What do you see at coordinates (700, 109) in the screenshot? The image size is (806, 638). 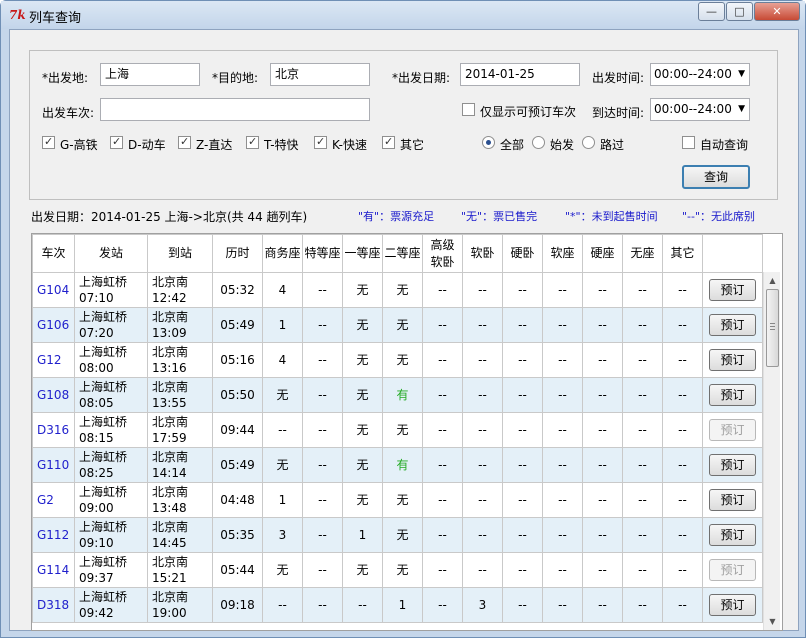 I see `arrive-time-select: 00:00--24:00 ▼` at bounding box center [700, 109].